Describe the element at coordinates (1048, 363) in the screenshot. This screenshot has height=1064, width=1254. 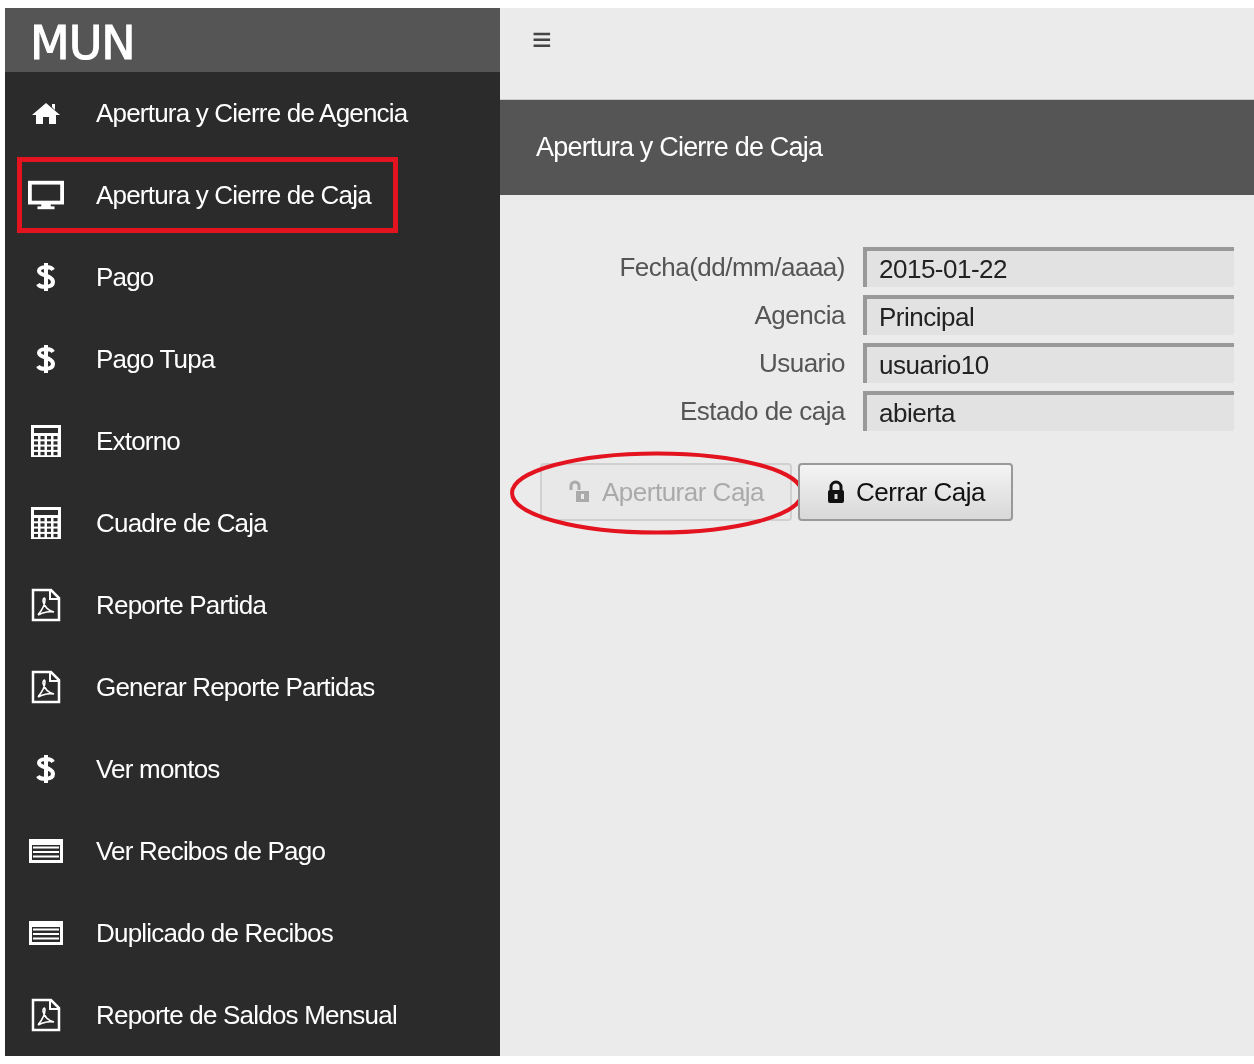
I see `input-field: usuario10` at that location.